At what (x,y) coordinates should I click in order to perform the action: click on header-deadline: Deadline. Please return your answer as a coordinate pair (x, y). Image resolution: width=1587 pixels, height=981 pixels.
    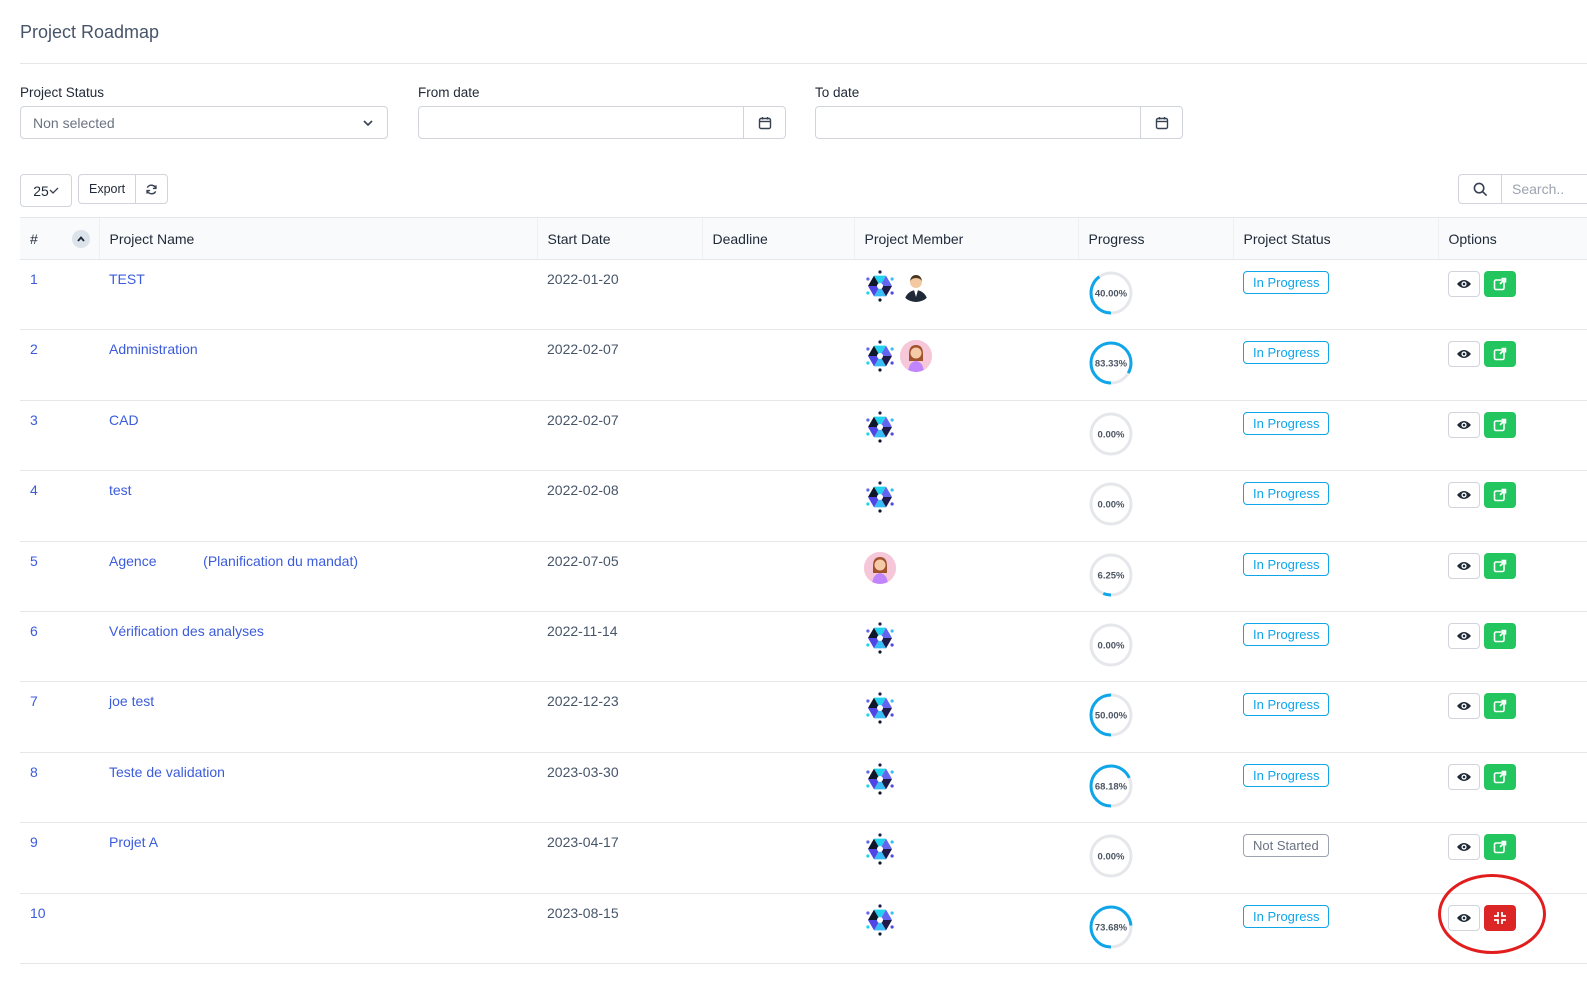
    Looking at the image, I should click on (777, 238).